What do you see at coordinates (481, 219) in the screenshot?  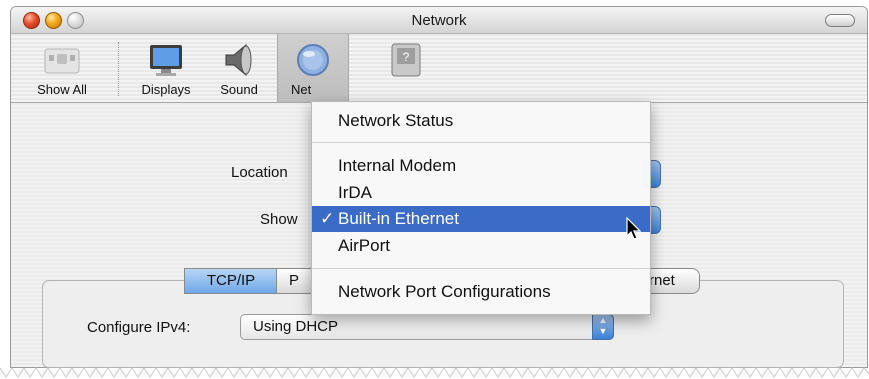 I see `menu-item-built-in-ethernet: ✓ Built-in Ethernet` at bounding box center [481, 219].